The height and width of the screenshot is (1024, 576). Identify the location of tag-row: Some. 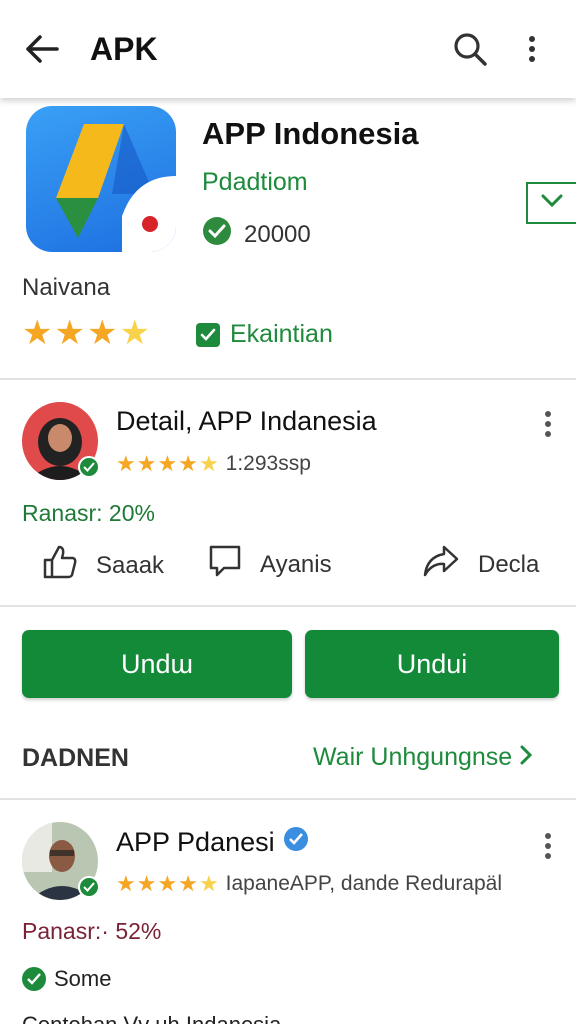
(66, 979).